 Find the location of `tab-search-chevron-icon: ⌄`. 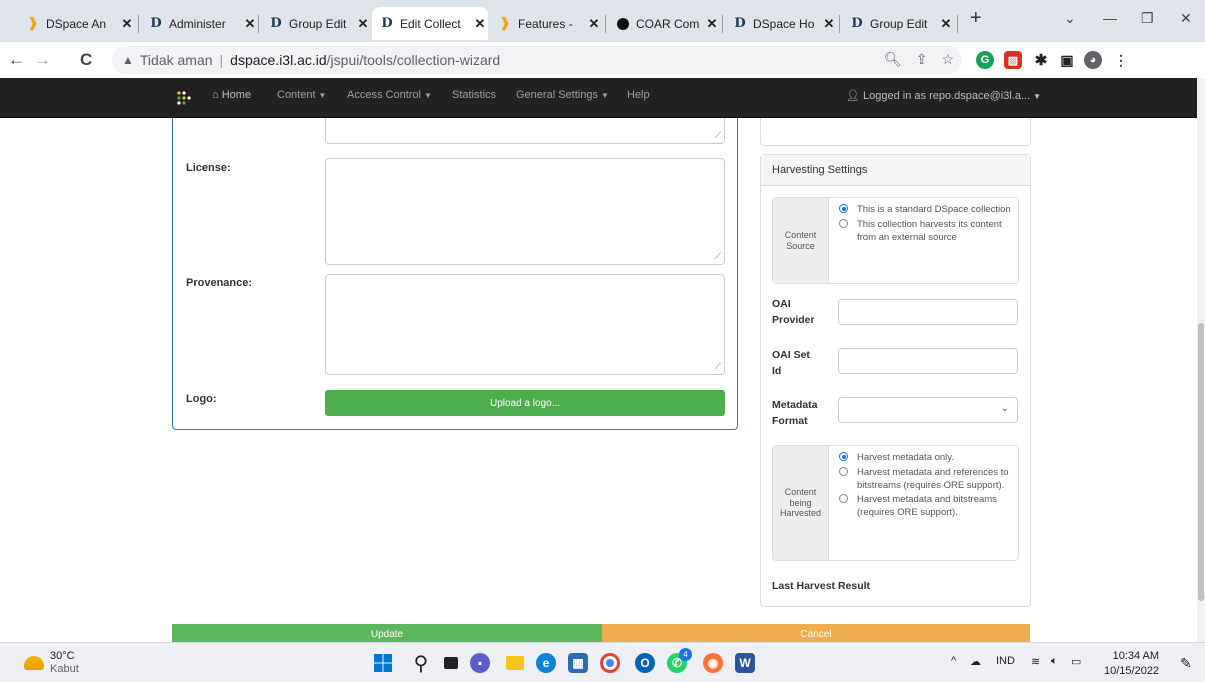

tab-search-chevron-icon: ⌄ is located at coordinates (1070, 18).